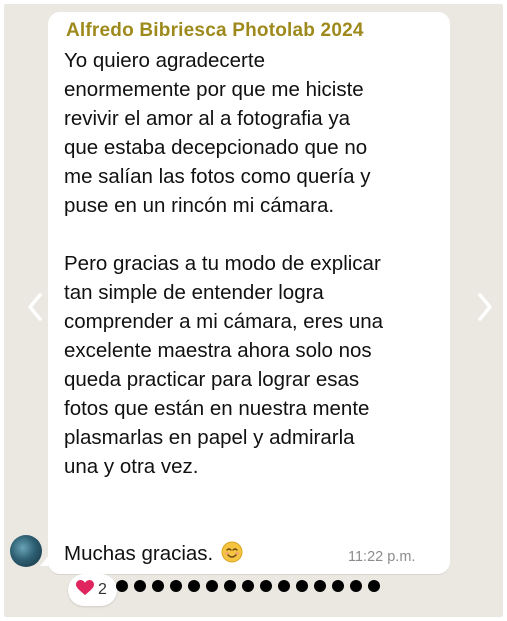  What do you see at coordinates (217, 176) in the screenshot?
I see `message-line: me salían las fotos como quería y` at bounding box center [217, 176].